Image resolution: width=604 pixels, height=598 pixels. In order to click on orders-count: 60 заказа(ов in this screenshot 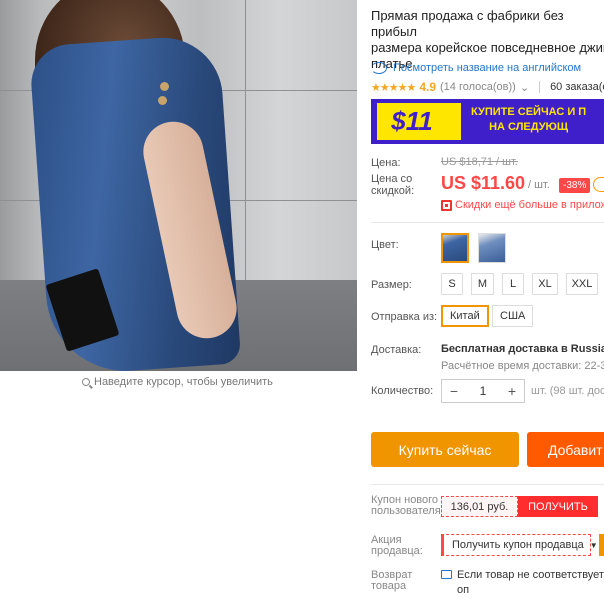, I will do `click(577, 87)`.